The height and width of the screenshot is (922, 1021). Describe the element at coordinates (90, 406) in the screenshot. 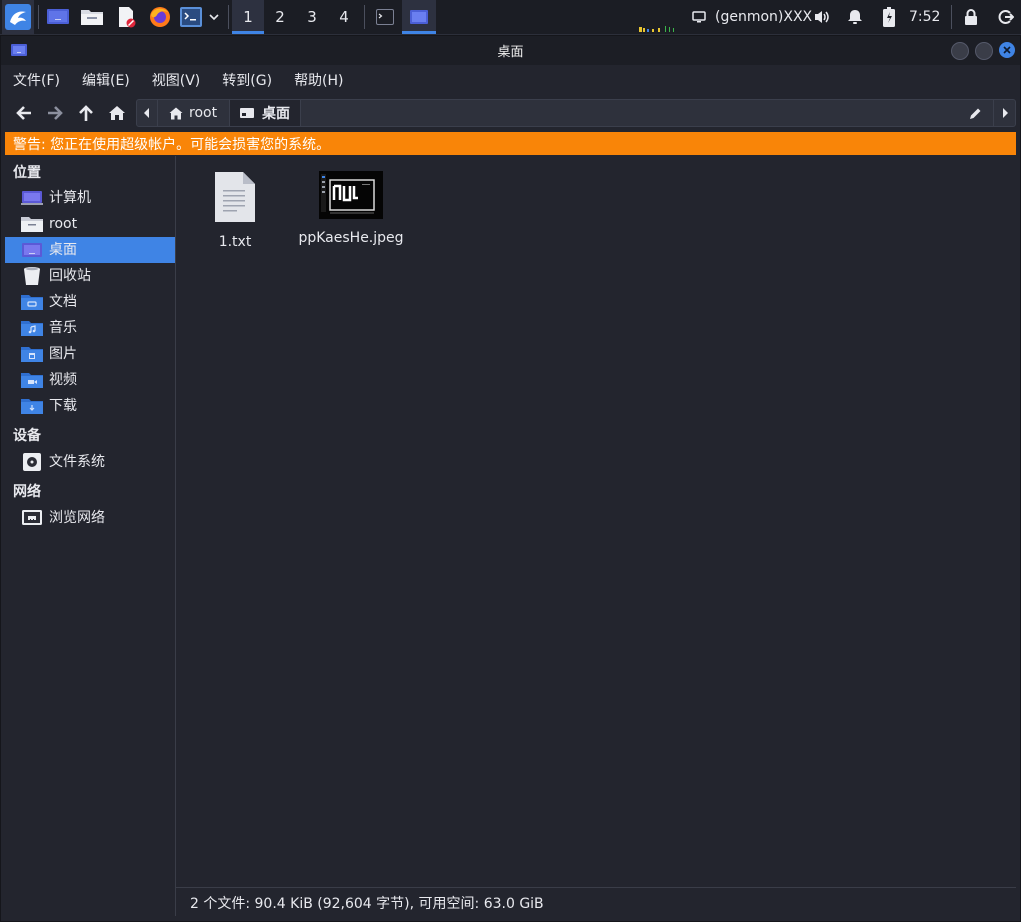

I see `sidebar-item-downloads: 下载` at that location.